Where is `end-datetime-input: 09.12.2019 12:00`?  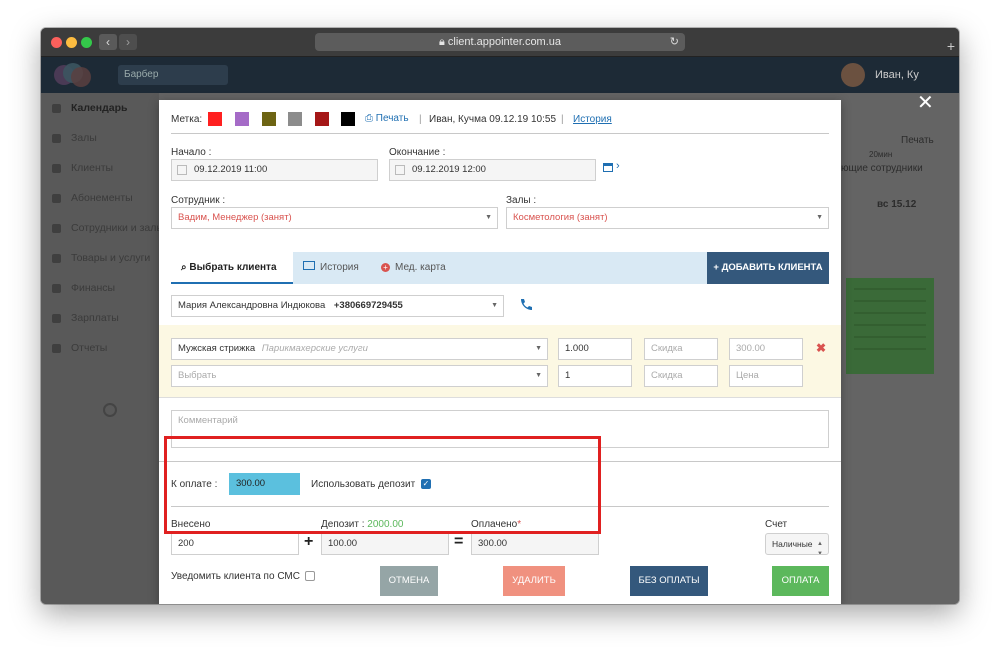 end-datetime-input: 09.12.2019 12:00 is located at coordinates (492, 170).